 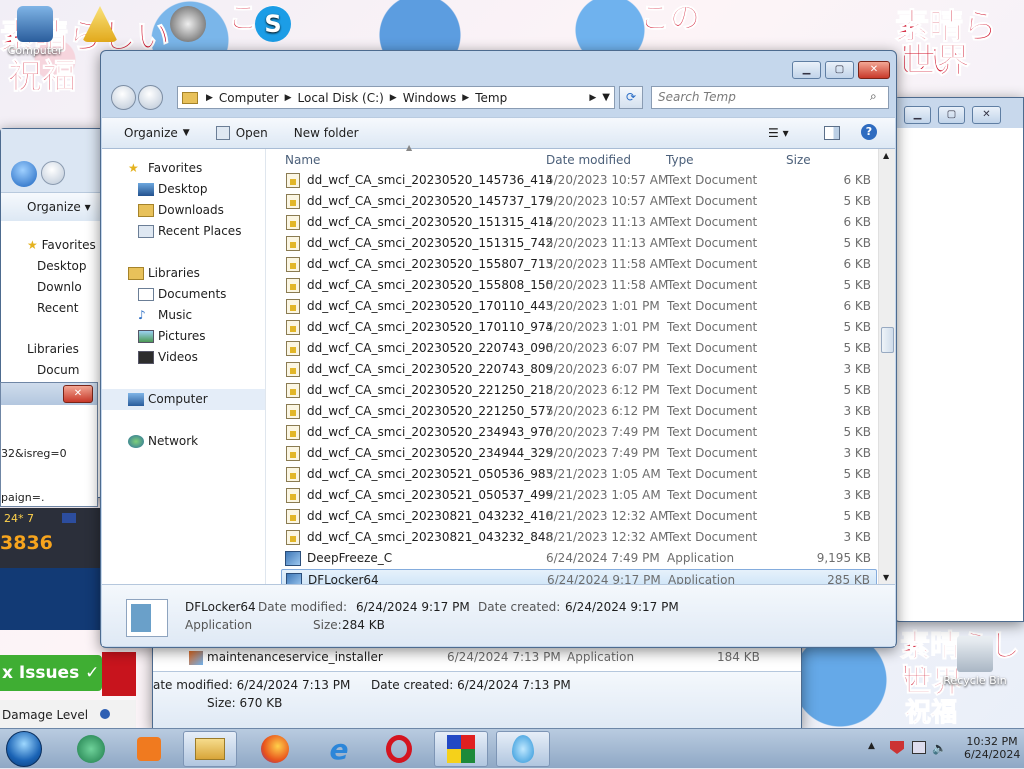 What do you see at coordinates (341, 98) in the screenshot?
I see `breadcrumb-local-disk: Local Disk (C:)` at bounding box center [341, 98].